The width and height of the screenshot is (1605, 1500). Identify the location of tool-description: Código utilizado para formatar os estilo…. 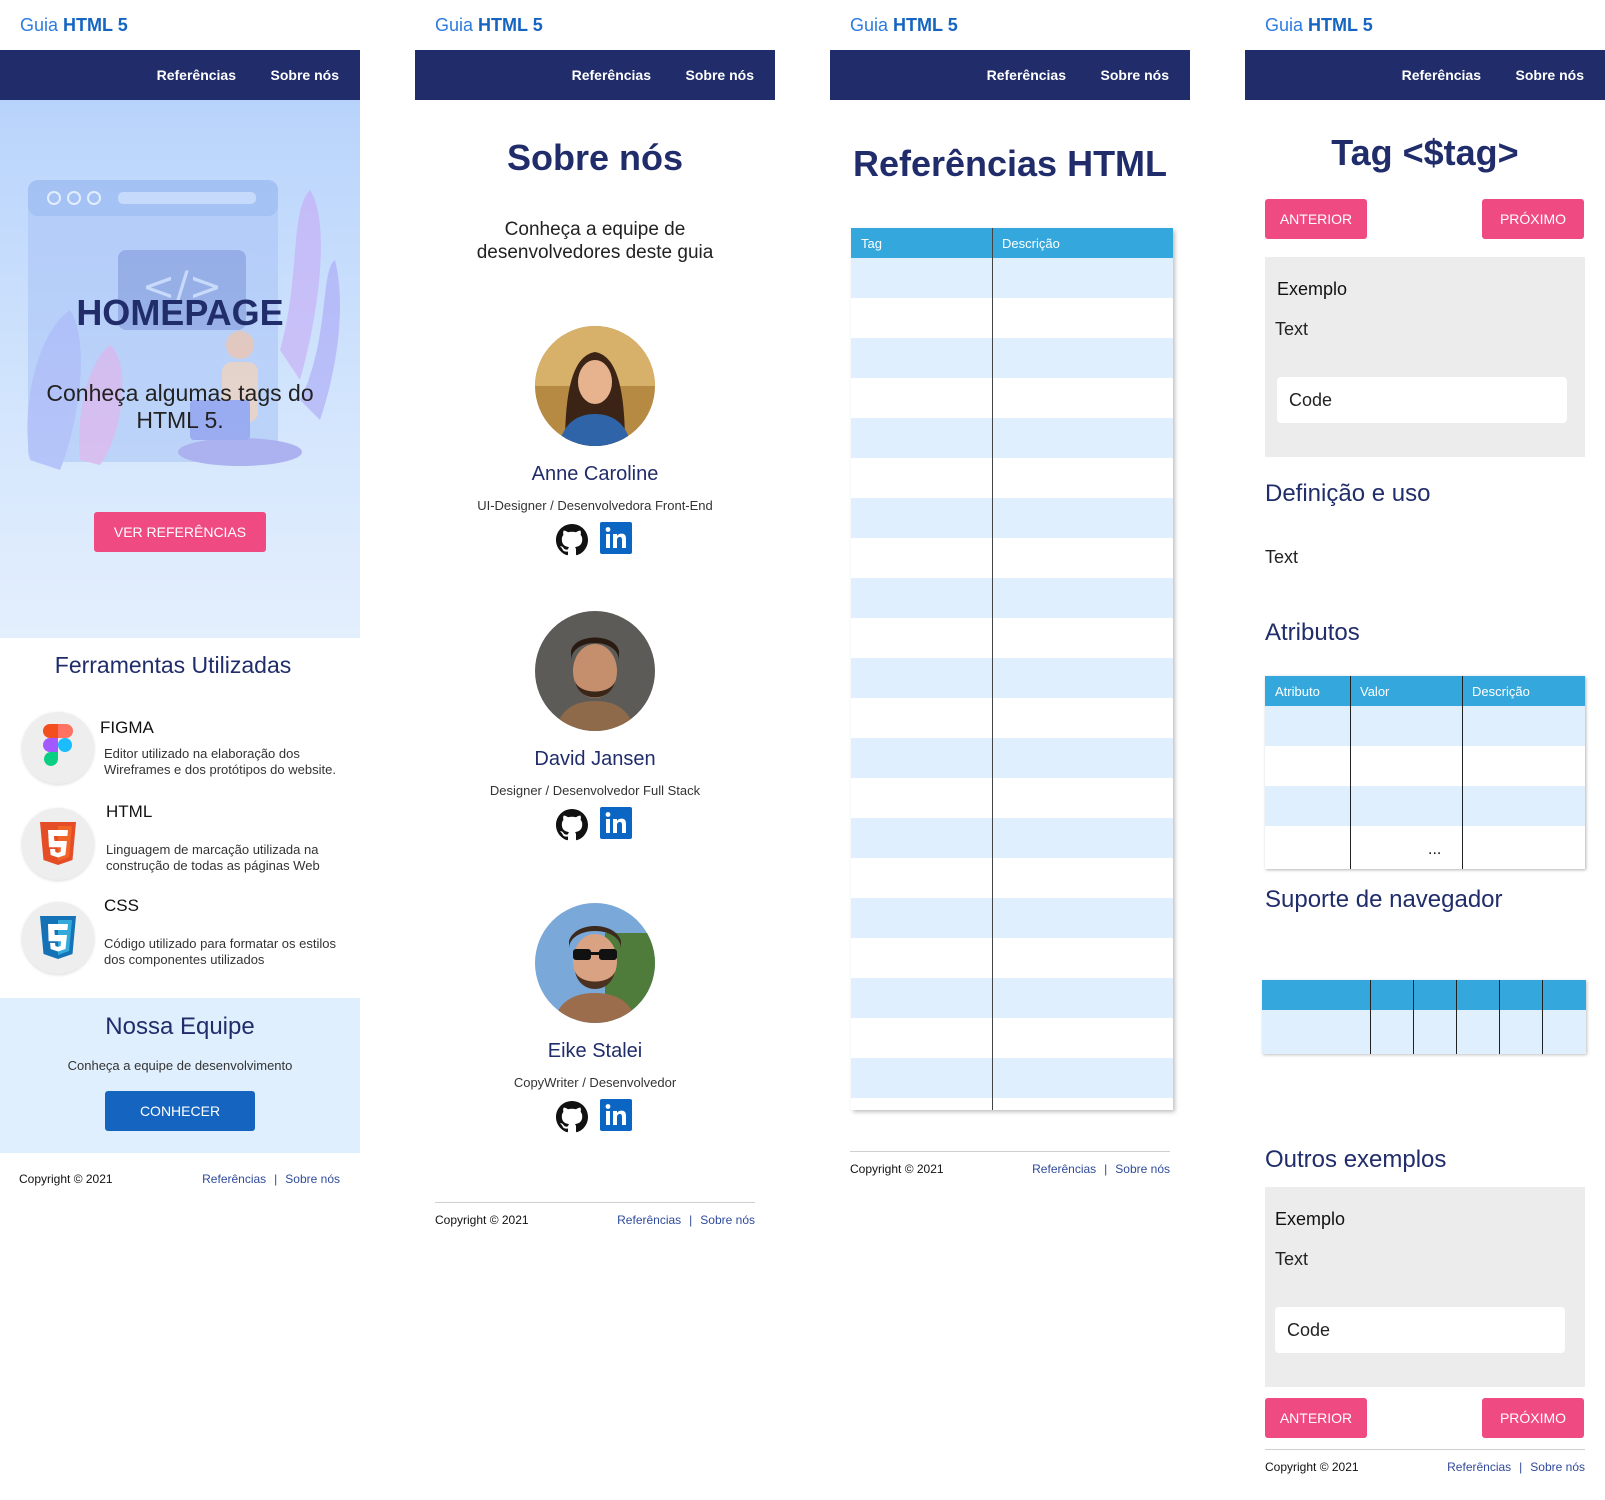
(220, 951).